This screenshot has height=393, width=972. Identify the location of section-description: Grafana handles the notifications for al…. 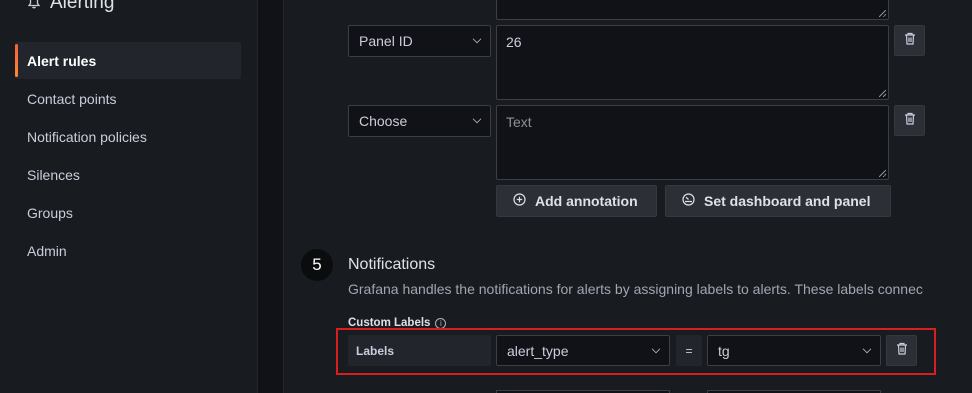
(635, 289).